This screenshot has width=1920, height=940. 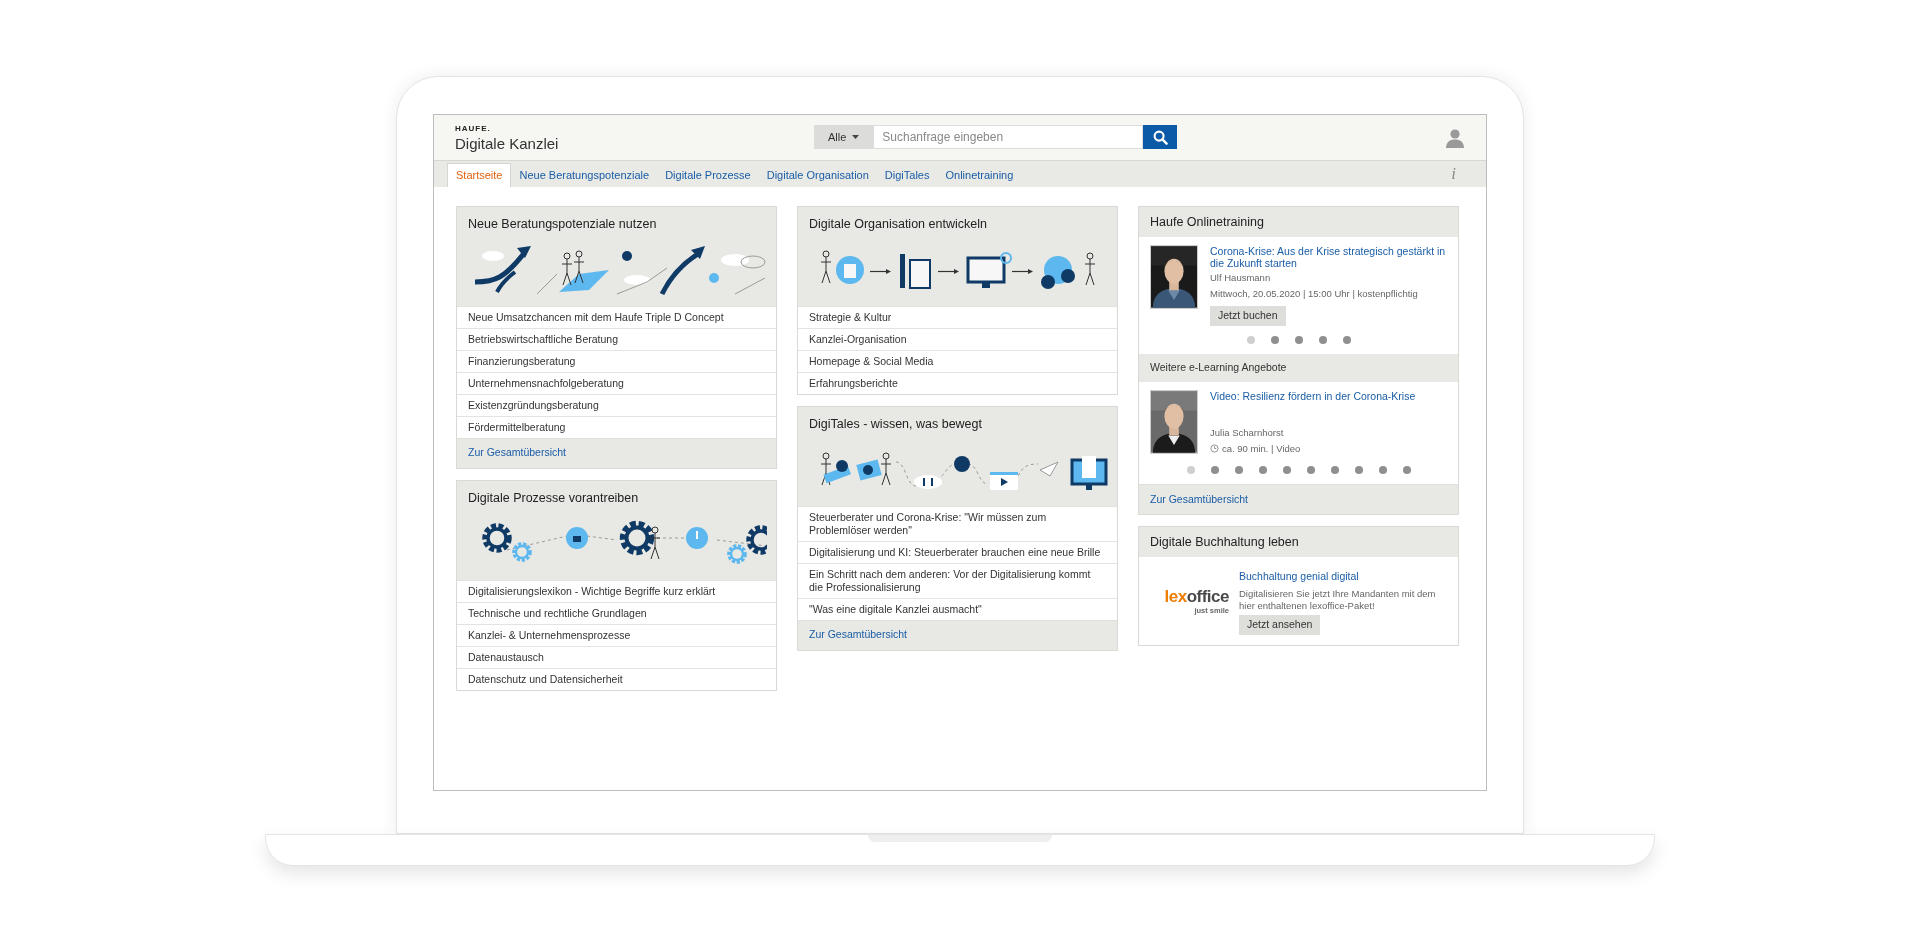 I want to click on search-icon, so click(x=1160, y=137).